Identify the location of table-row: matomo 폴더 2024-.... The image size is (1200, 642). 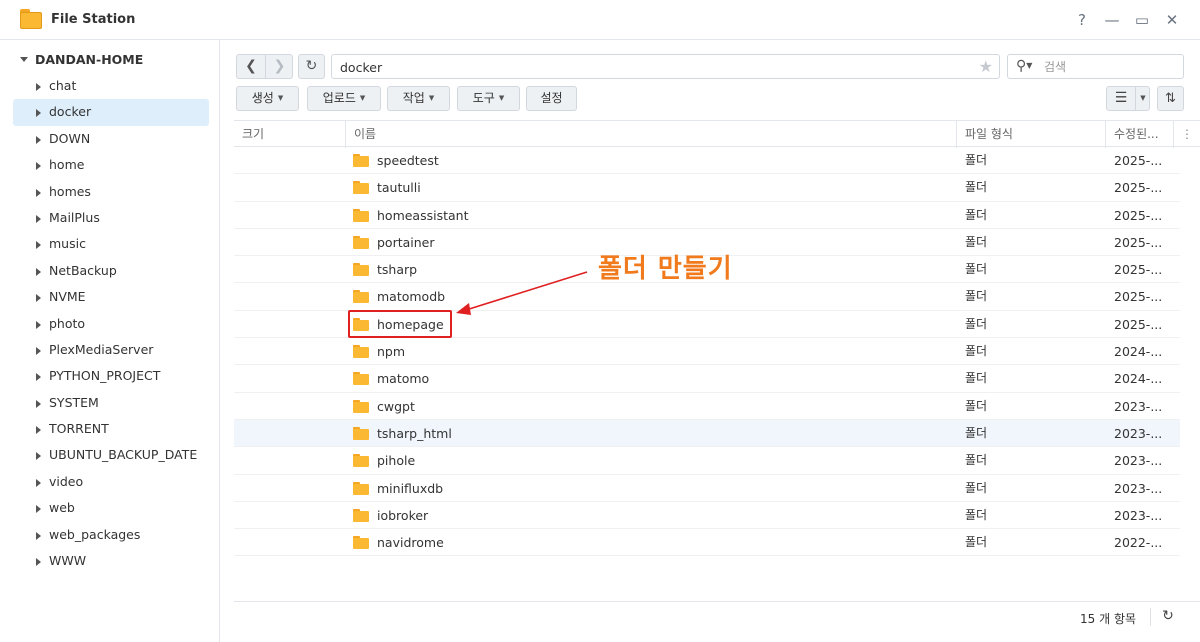
(707, 379).